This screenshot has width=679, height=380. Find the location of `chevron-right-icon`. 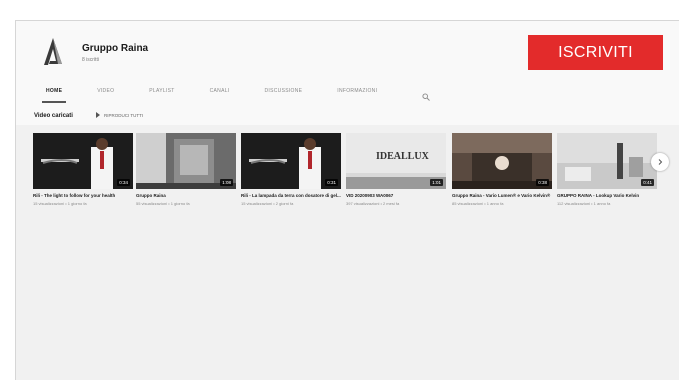

chevron-right-icon is located at coordinates (660, 162).